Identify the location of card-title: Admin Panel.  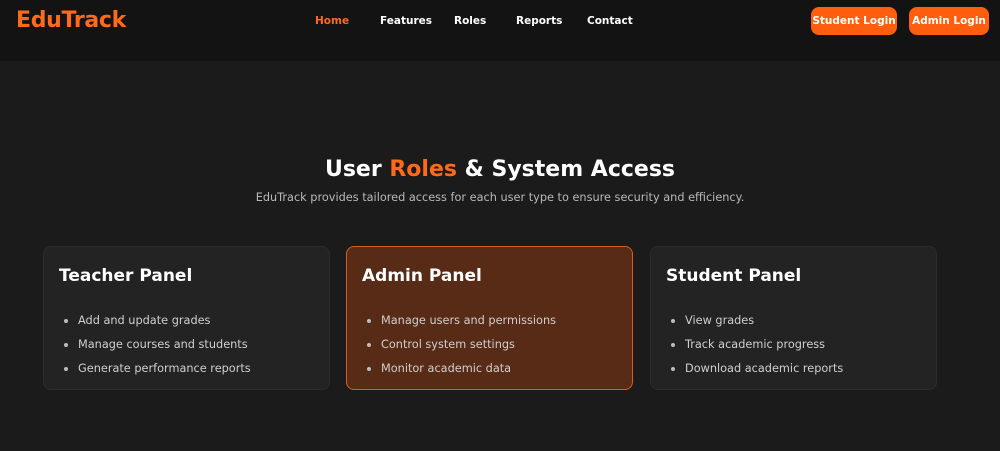
(422, 276).